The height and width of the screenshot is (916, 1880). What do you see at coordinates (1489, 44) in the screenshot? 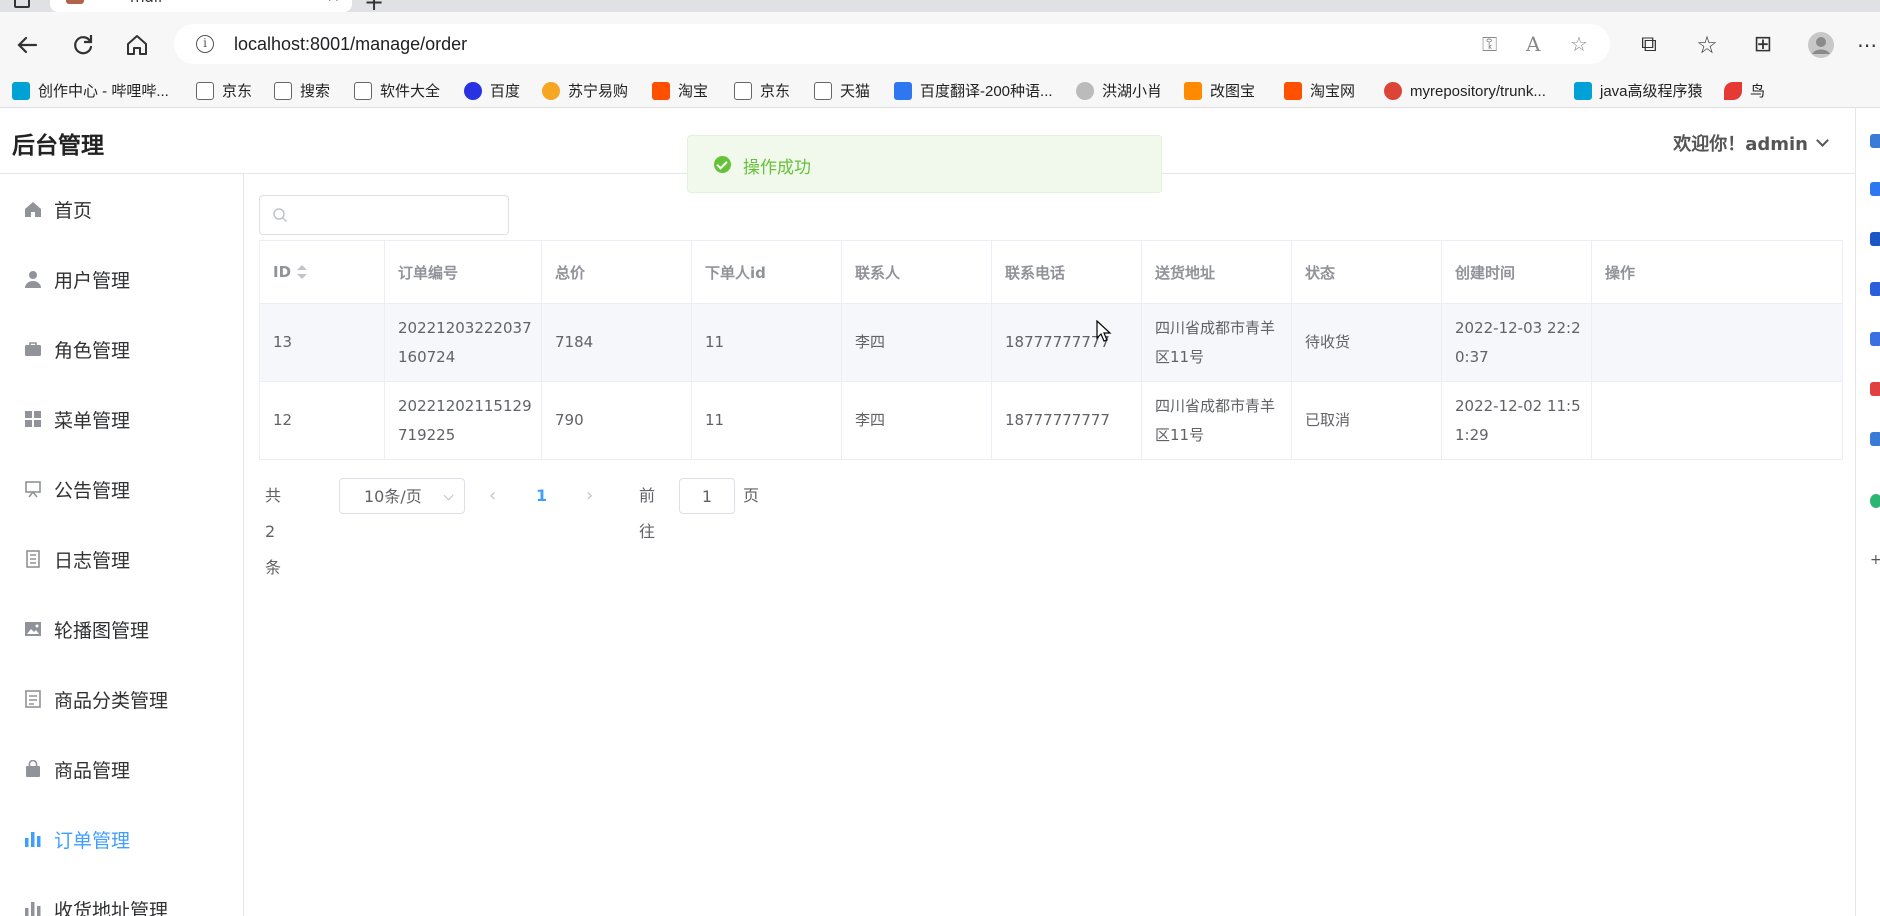
I see `key-icon: ⚿` at bounding box center [1489, 44].